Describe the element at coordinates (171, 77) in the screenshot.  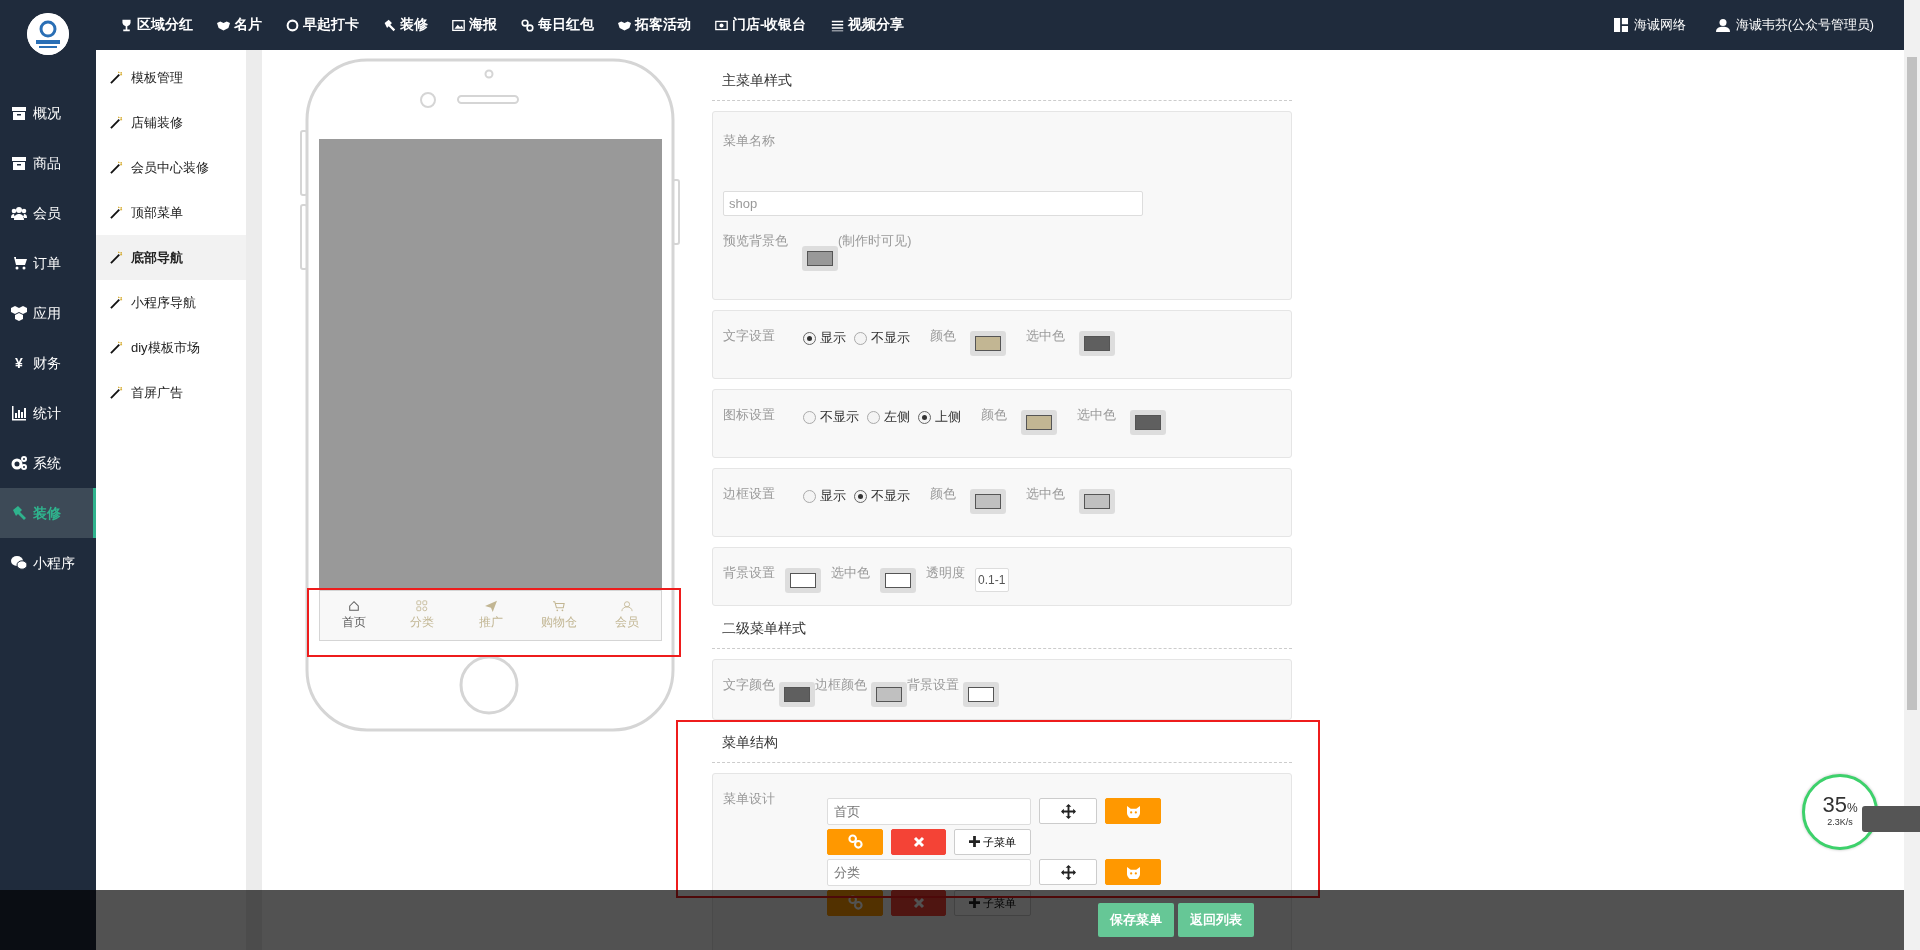
I see `subnav-item: 模板管理` at that location.